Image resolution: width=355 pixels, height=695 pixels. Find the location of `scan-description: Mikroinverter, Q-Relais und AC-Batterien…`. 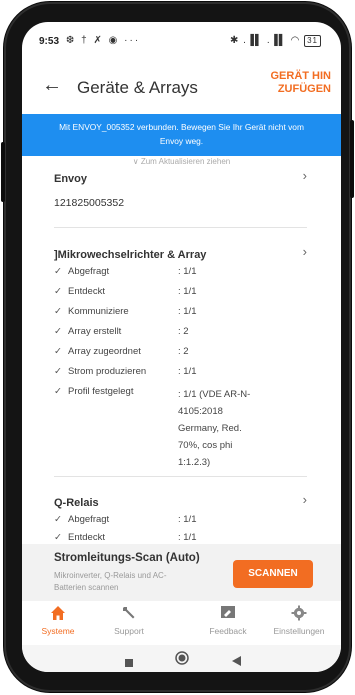

scan-description: Mikroinverter, Q-Relais und AC-Batterien… is located at coordinates (110, 581).